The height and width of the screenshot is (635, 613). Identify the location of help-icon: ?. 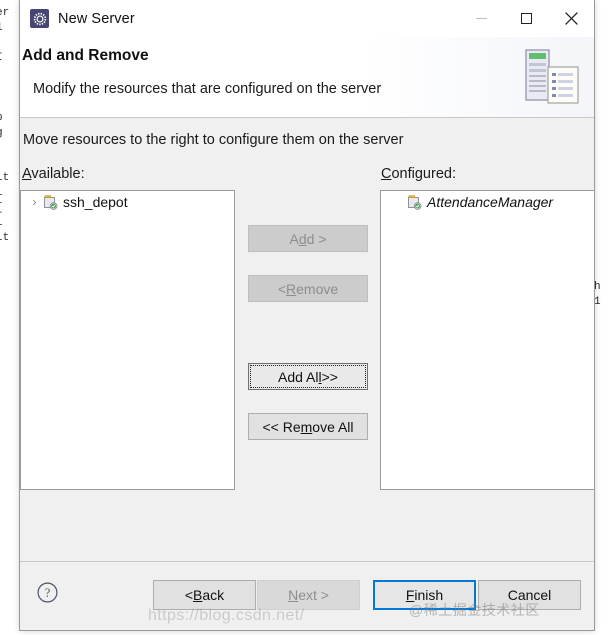
(47, 592).